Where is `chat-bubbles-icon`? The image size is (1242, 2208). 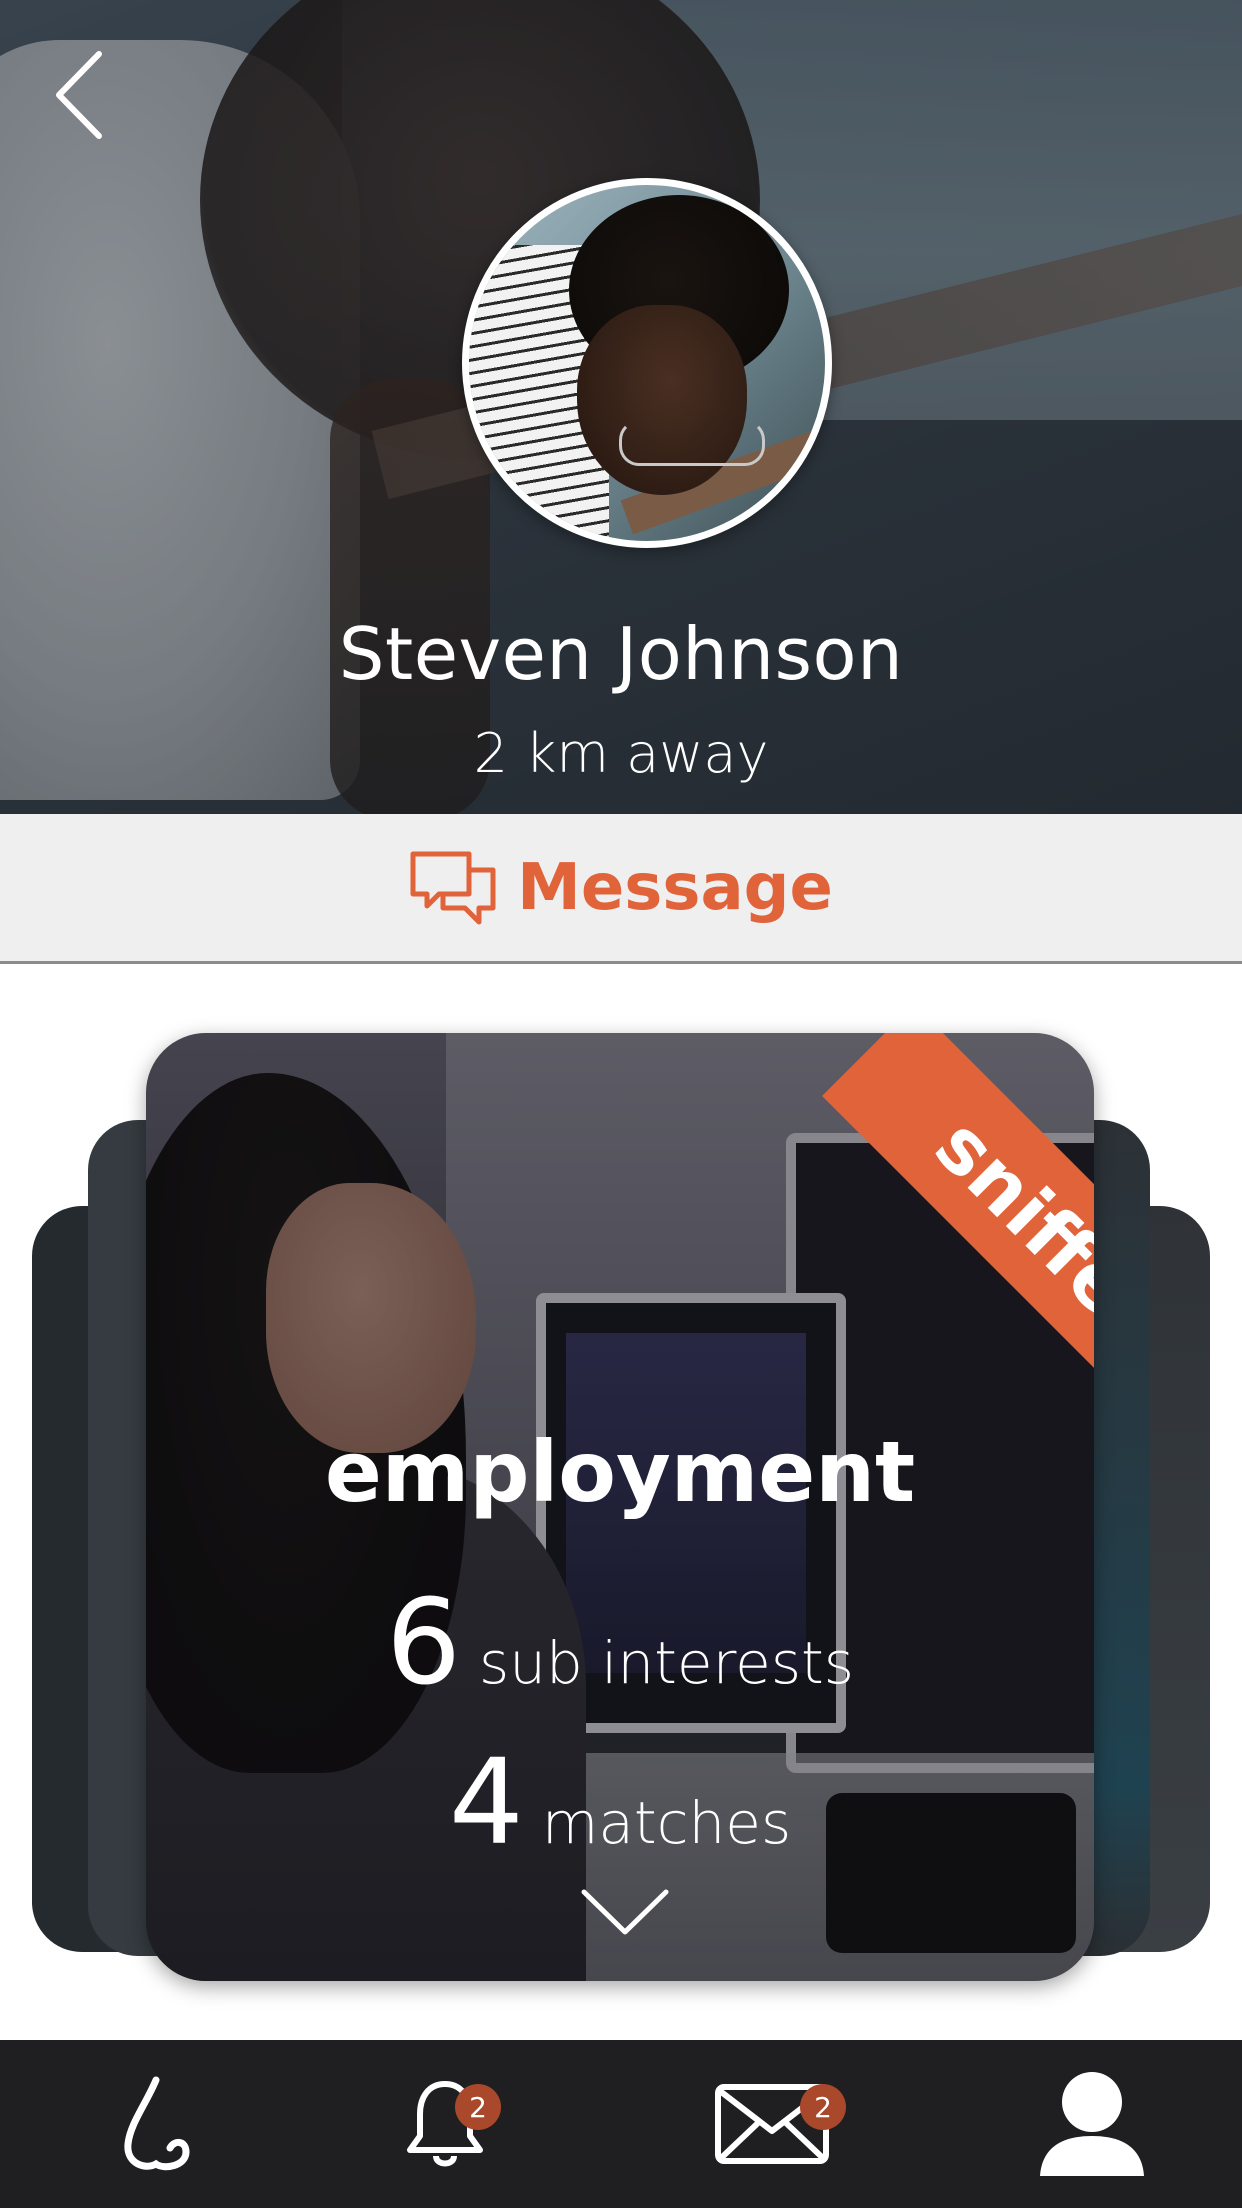
chat-bubbles-icon is located at coordinates (453, 887).